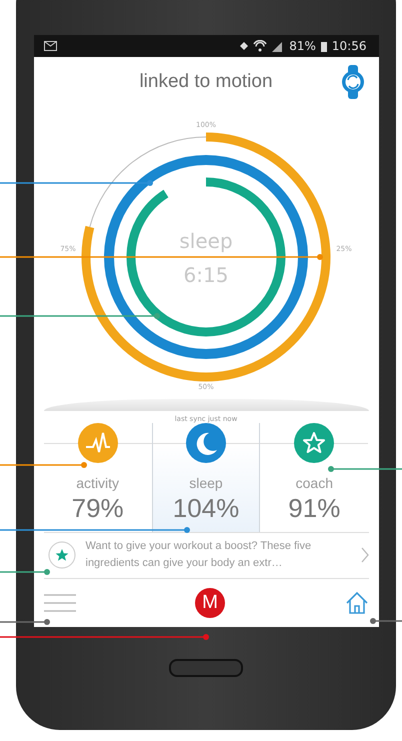 This screenshot has width=402, height=741. I want to click on chevron-right-icon, so click(364, 555).